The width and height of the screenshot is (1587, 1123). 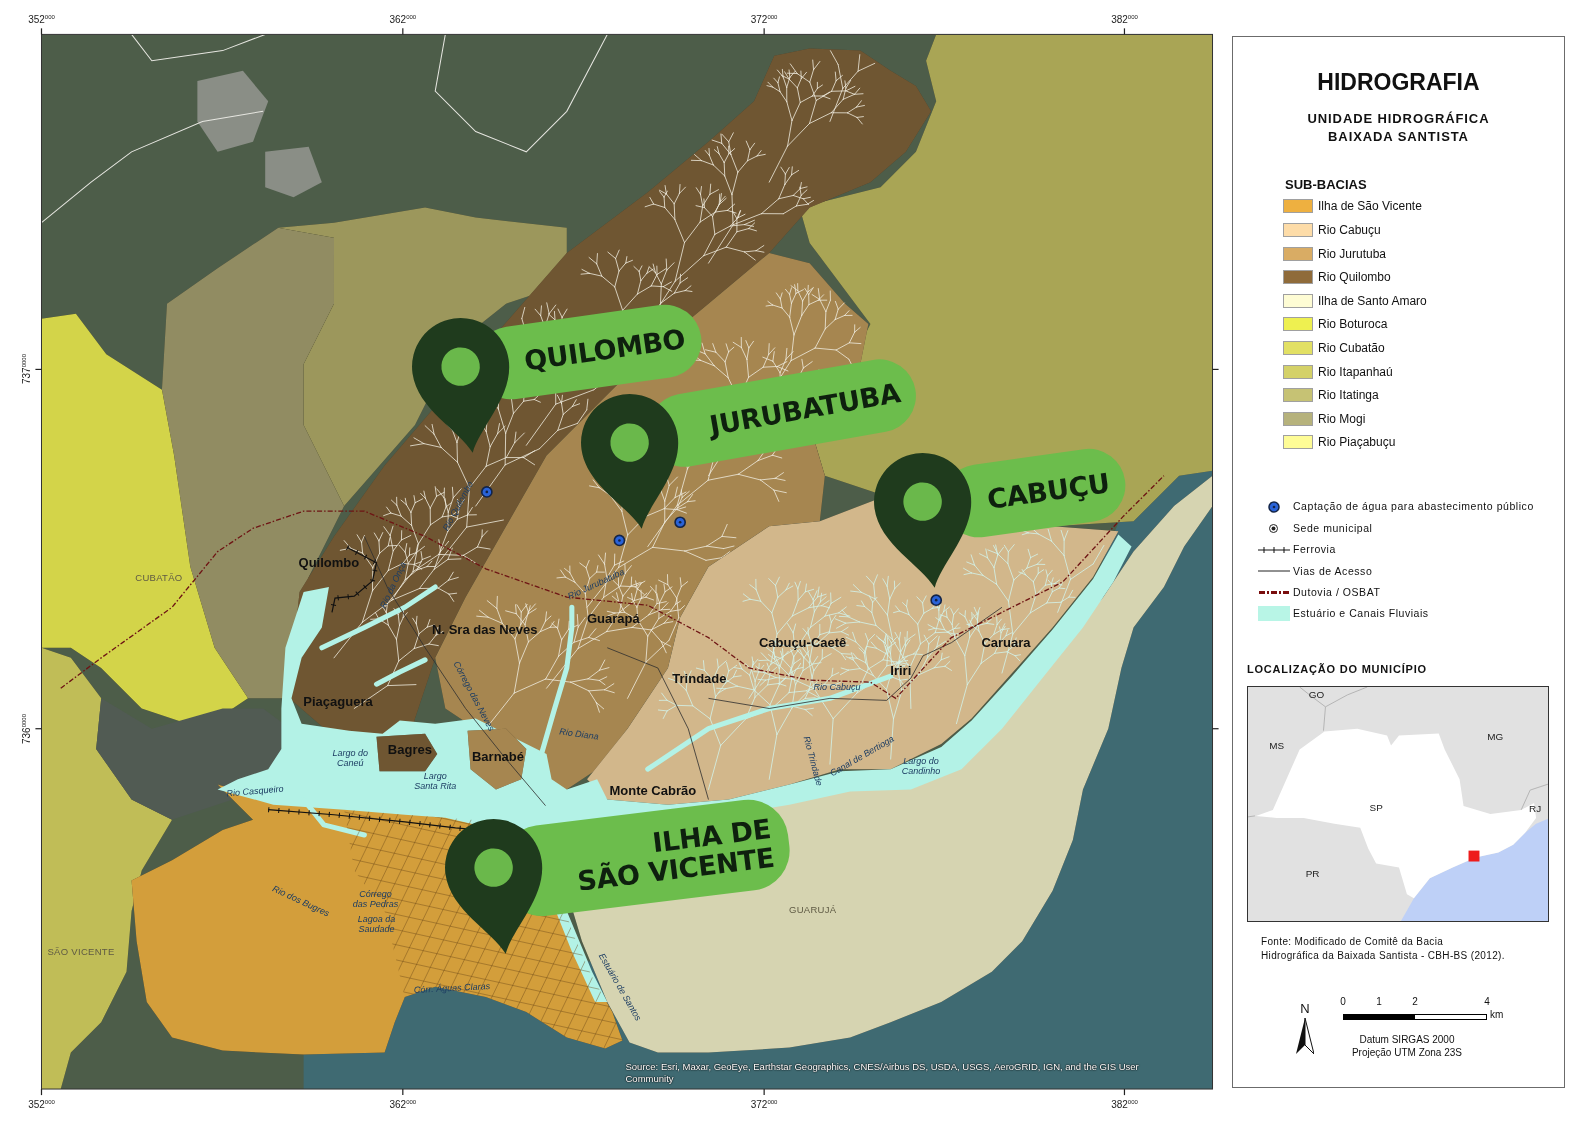 What do you see at coordinates (159, 577) in the screenshot?
I see `municipality-label: CUBATÃO` at bounding box center [159, 577].